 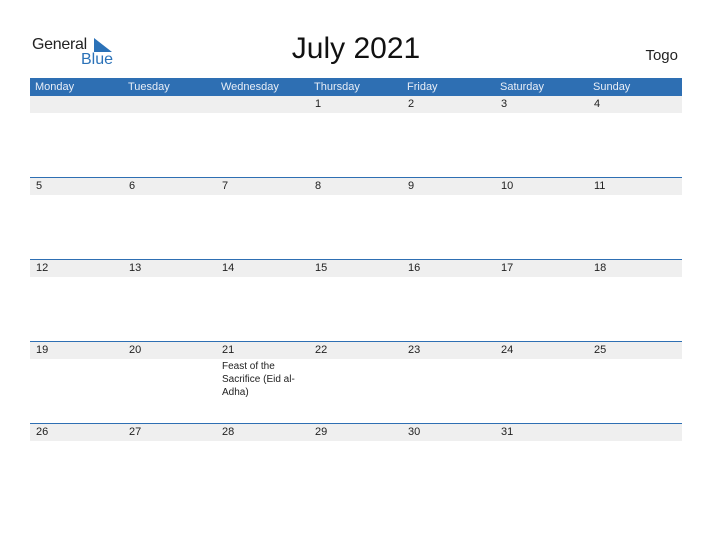 I want to click on day-cell: 26, so click(x=76, y=433).